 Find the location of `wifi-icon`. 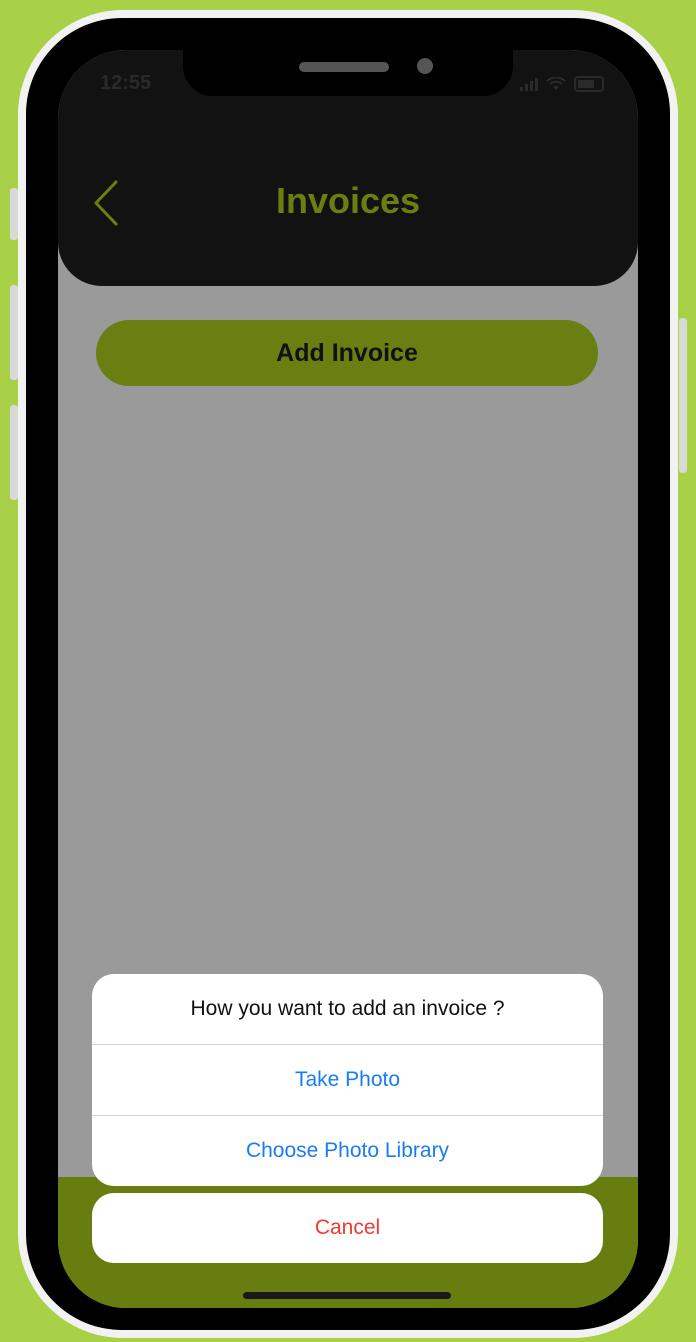

wifi-icon is located at coordinates (556, 83).